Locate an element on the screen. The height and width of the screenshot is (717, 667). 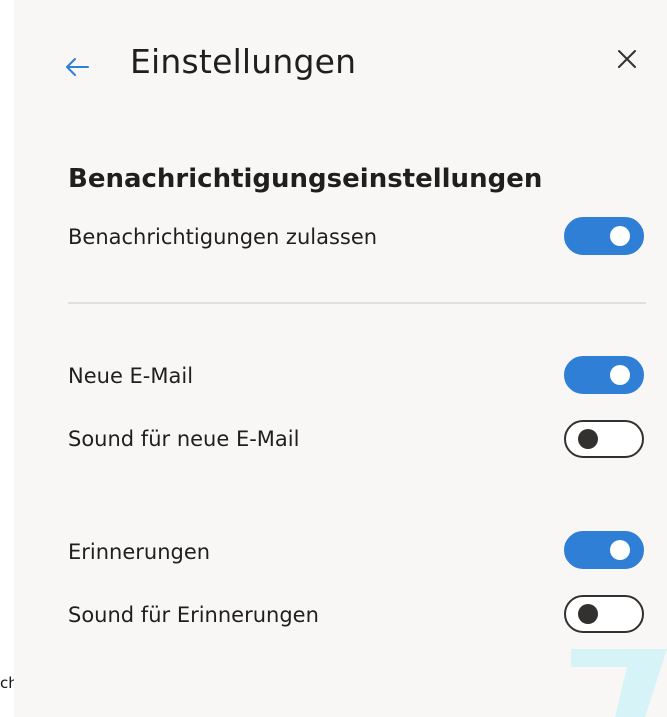
back-arrow-icon is located at coordinates (77, 67).